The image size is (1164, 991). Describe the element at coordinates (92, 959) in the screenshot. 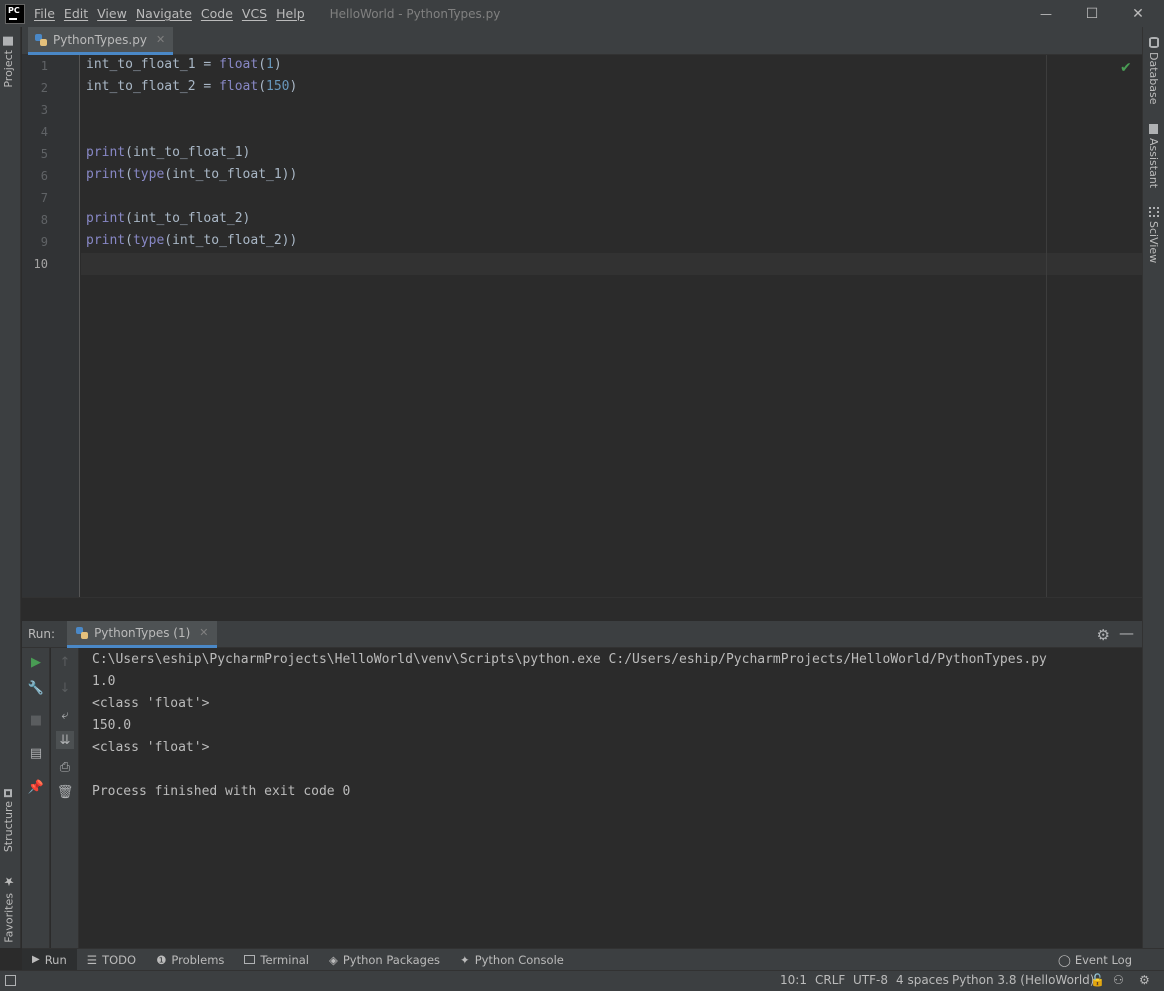

I see `todo-list-icon: ☰` at that location.